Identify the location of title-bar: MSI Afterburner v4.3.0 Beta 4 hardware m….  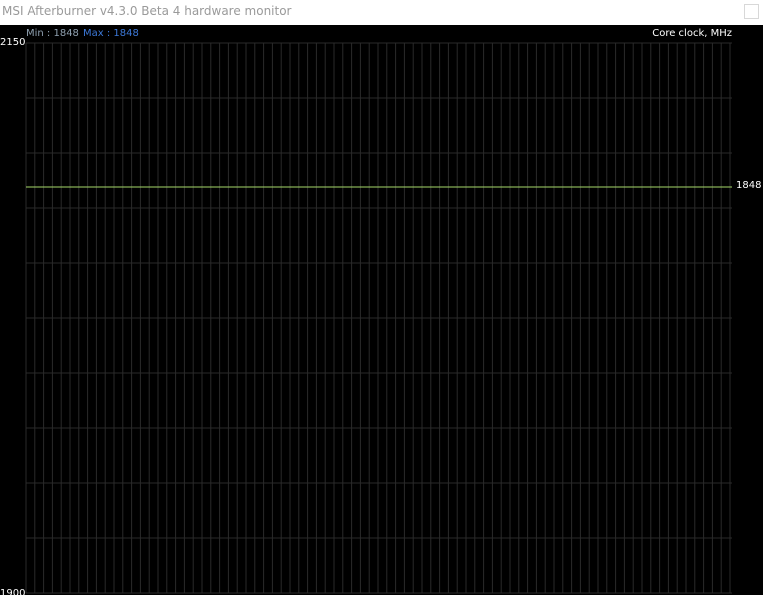
(381, 12).